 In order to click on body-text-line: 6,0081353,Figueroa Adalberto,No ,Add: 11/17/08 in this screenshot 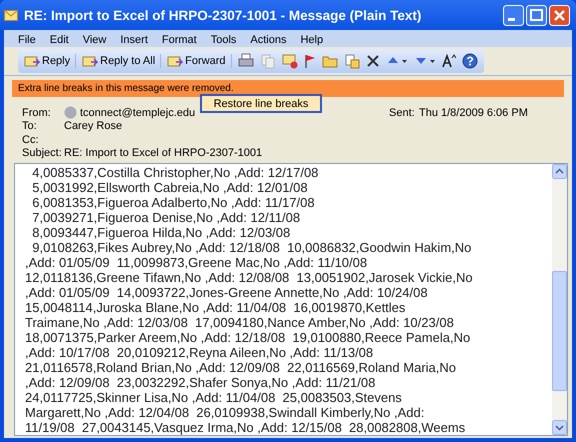, I will do `click(173, 202)`.